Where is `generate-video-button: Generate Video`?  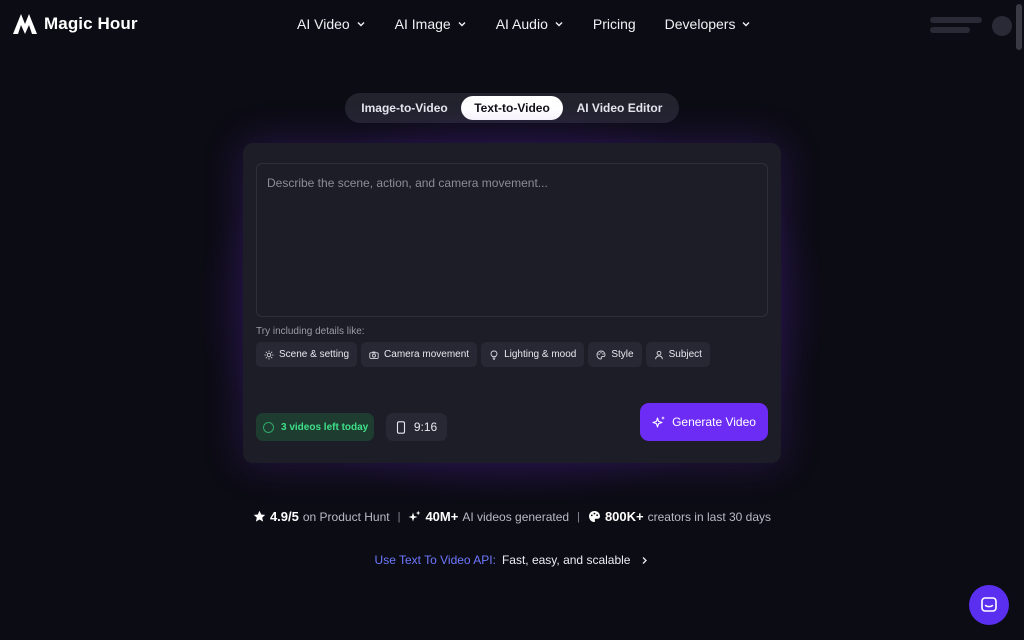 generate-video-button: Generate Video is located at coordinates (704, 422).